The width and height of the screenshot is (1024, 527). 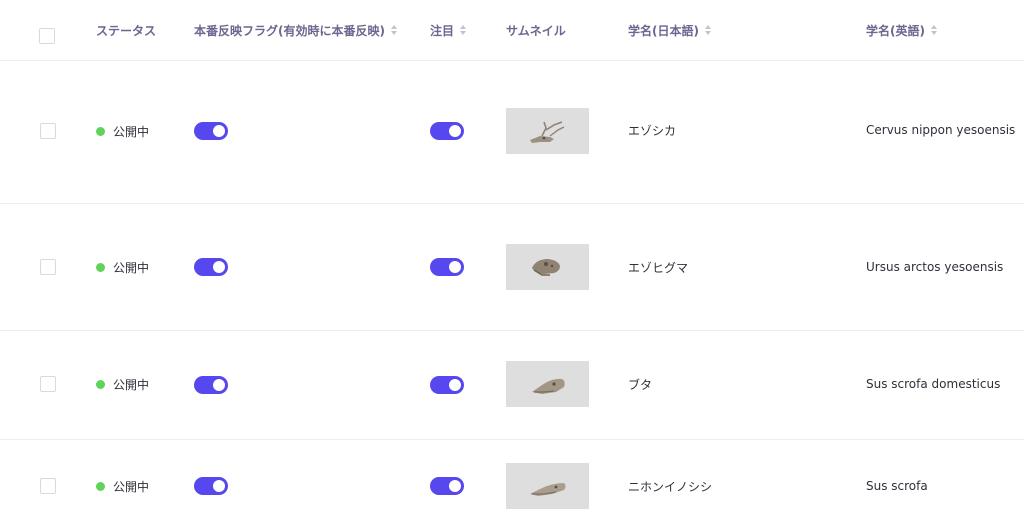 I want to click on en-name-cell: Sus scrofa domesticus, so click(x=933, y=384).